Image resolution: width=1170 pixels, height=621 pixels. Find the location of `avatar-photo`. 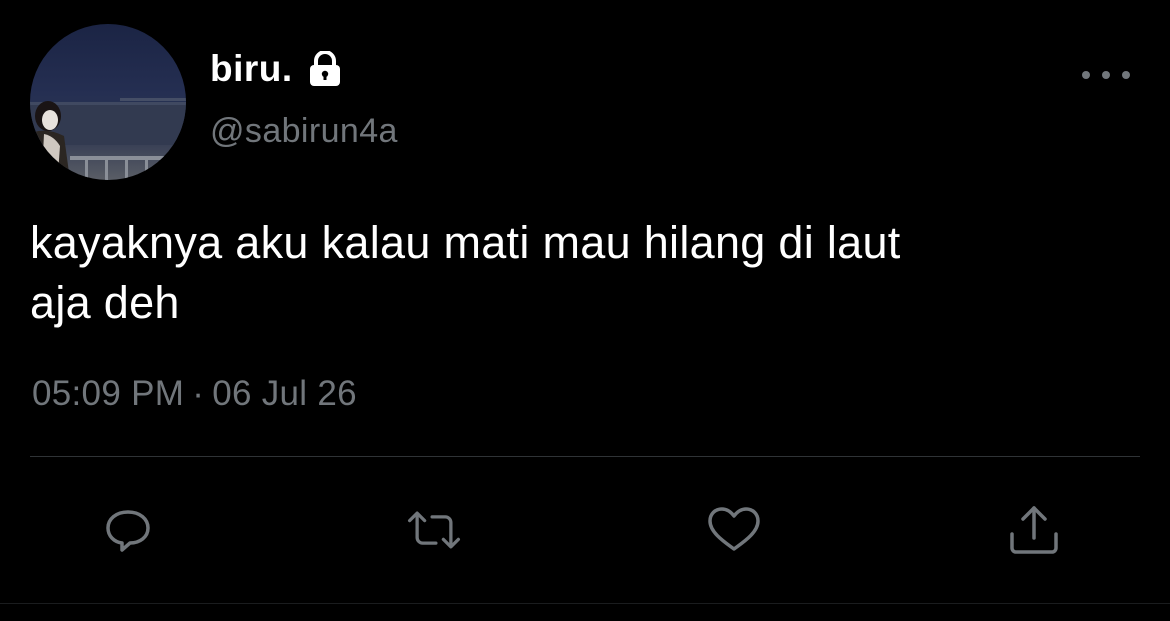

avatar-photo is located at coordinates (108, 139).